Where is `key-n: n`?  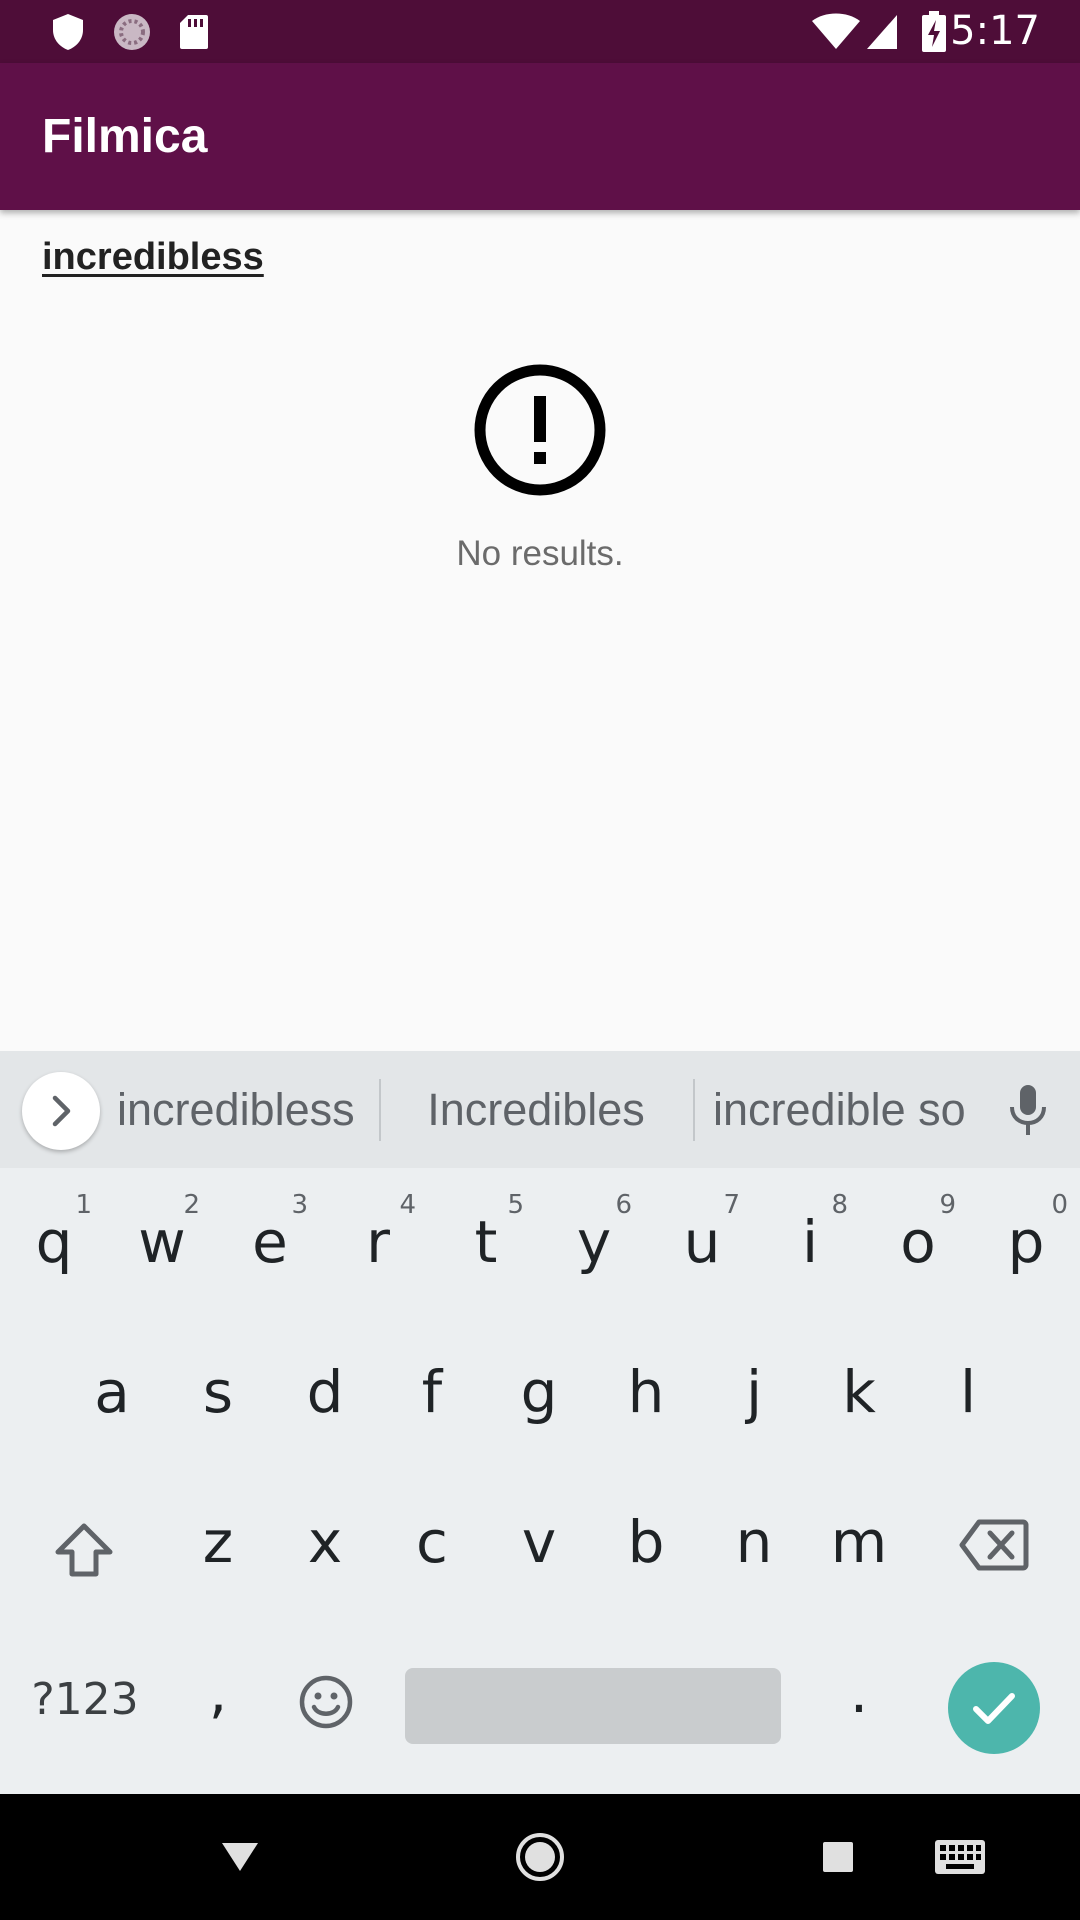
key-n: n is located at coordinates (754, 1543).